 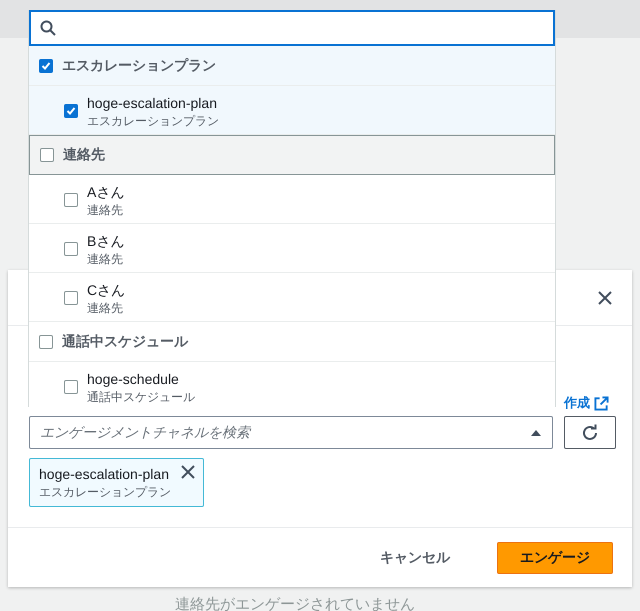 What do you see at coordinates (139, 65) in the screenshot?
I see `group-label: エスカレーションプラン` at bounding box center [139, 65].